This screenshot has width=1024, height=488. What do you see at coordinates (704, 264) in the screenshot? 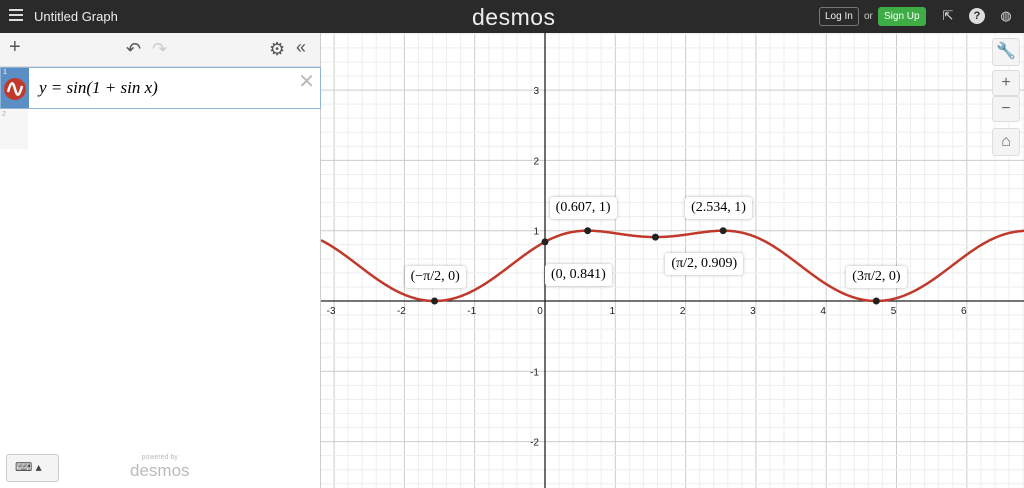
I see `point-label: (π/2, 0.909)` at bounding box center [704, 264].